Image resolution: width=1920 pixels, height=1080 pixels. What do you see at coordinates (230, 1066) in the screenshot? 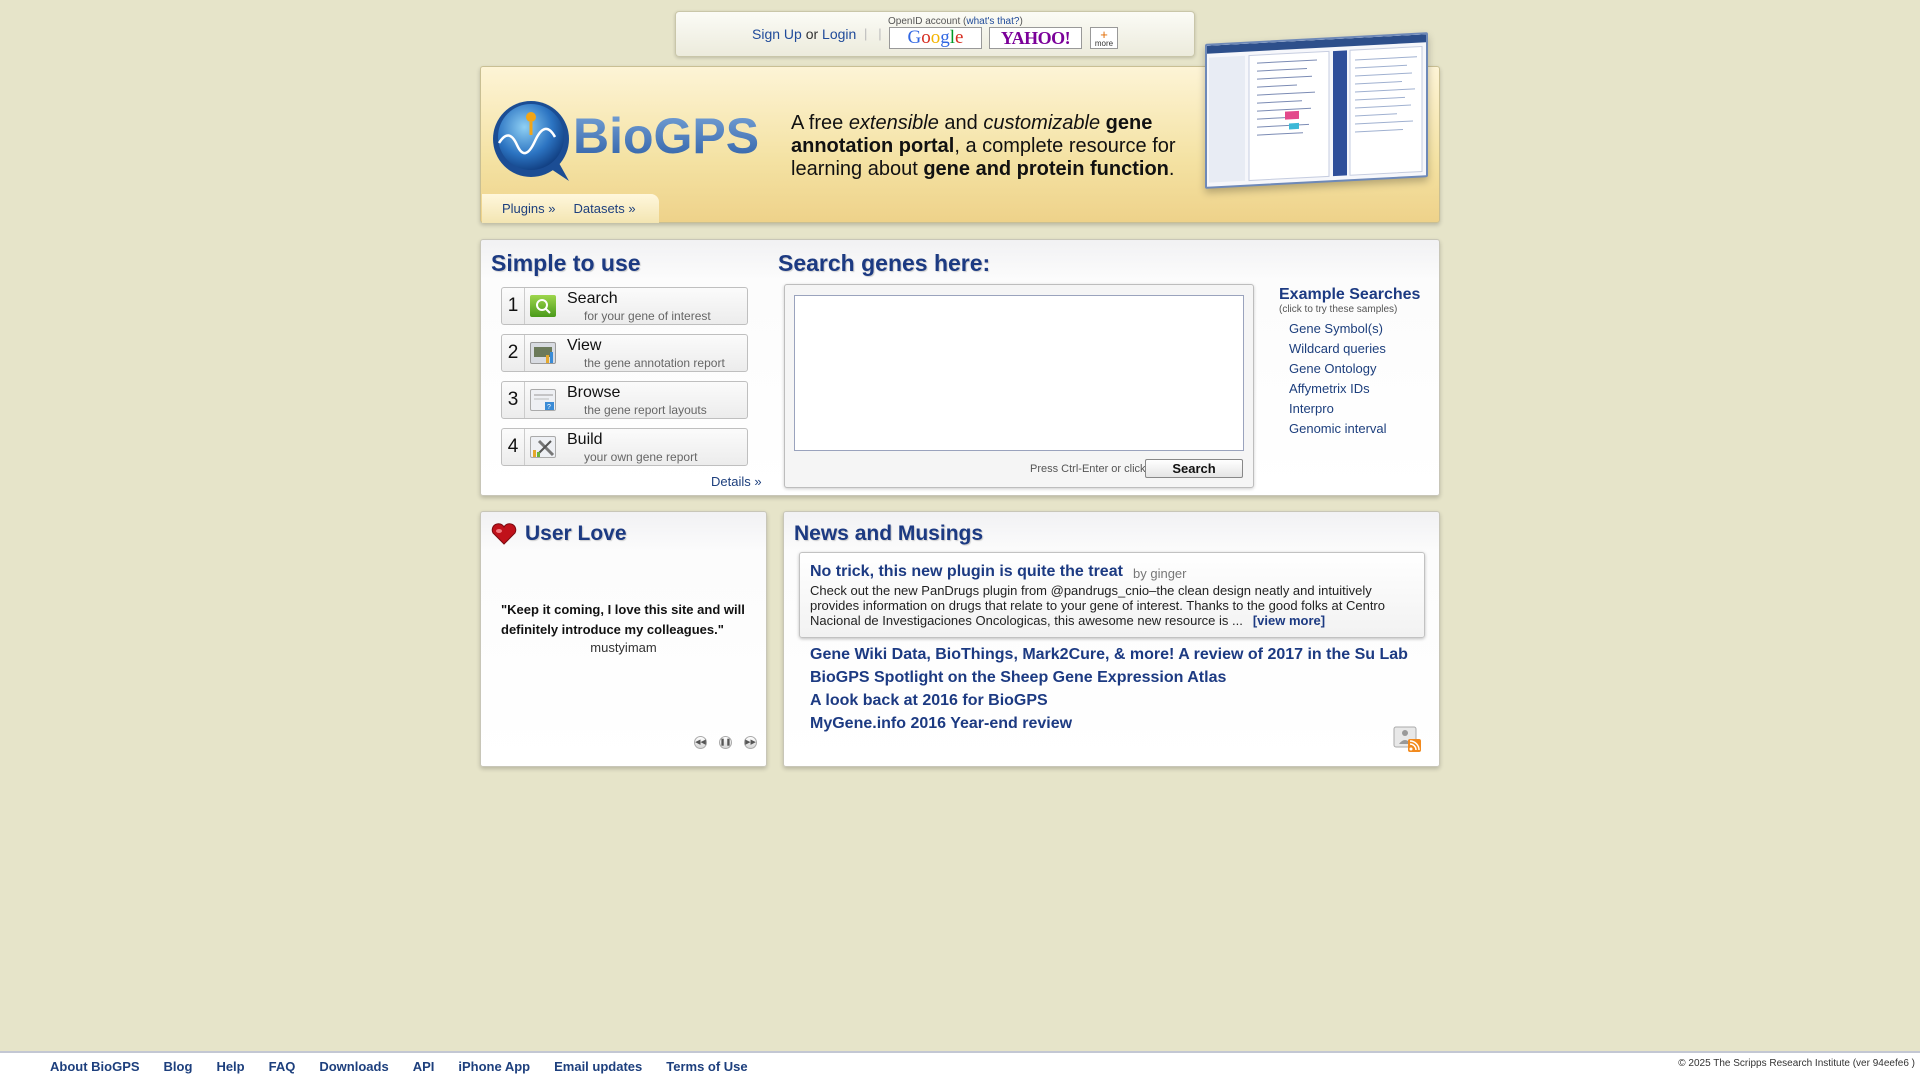
I see `footer-help: Help` at bounding box center [230, 1066].